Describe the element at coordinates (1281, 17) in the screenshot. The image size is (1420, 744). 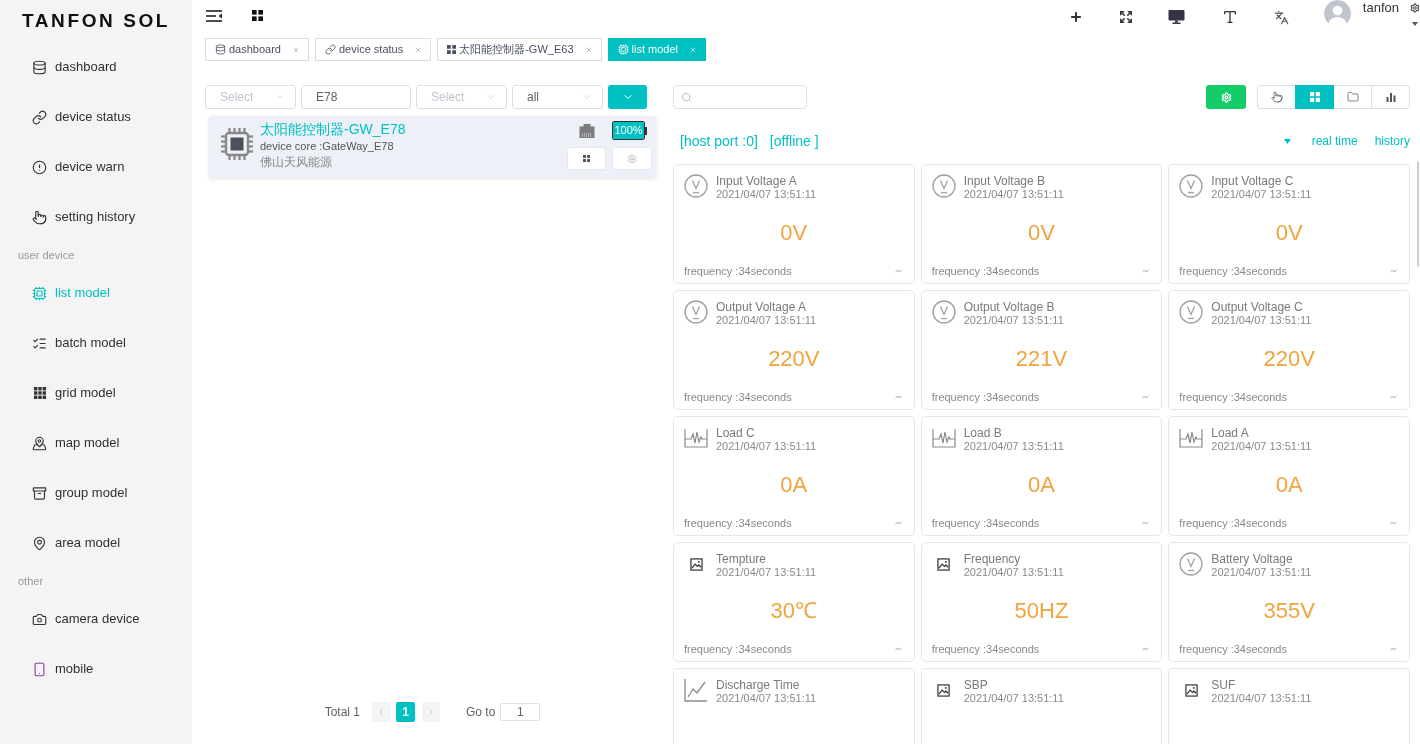
I see `translate-icon` at that location.